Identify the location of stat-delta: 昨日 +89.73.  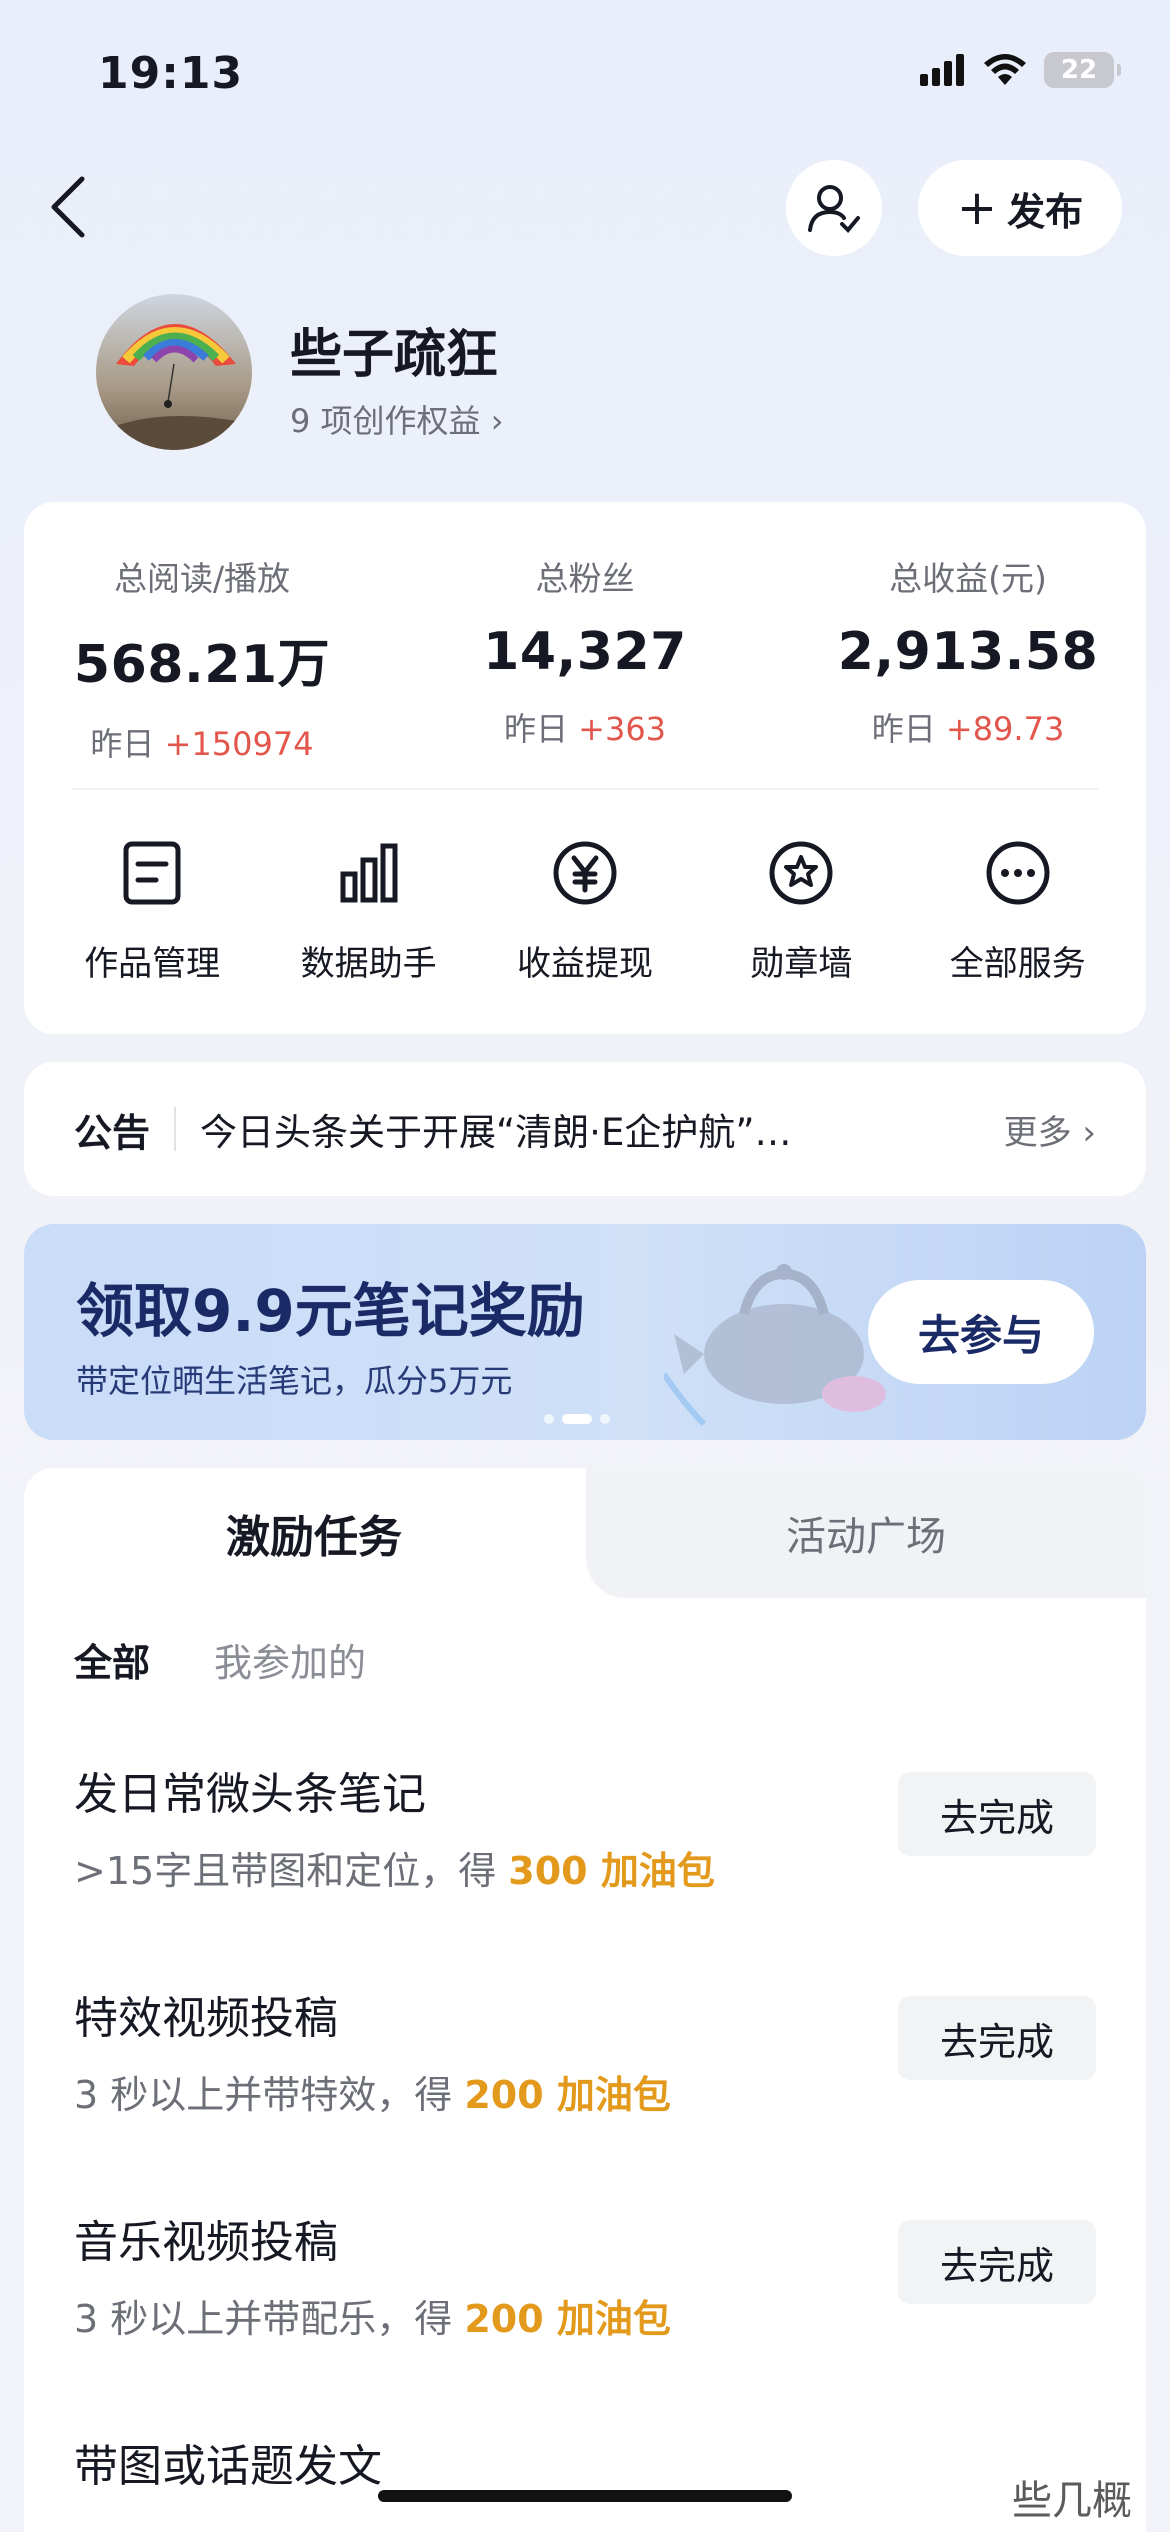
(968, 729).